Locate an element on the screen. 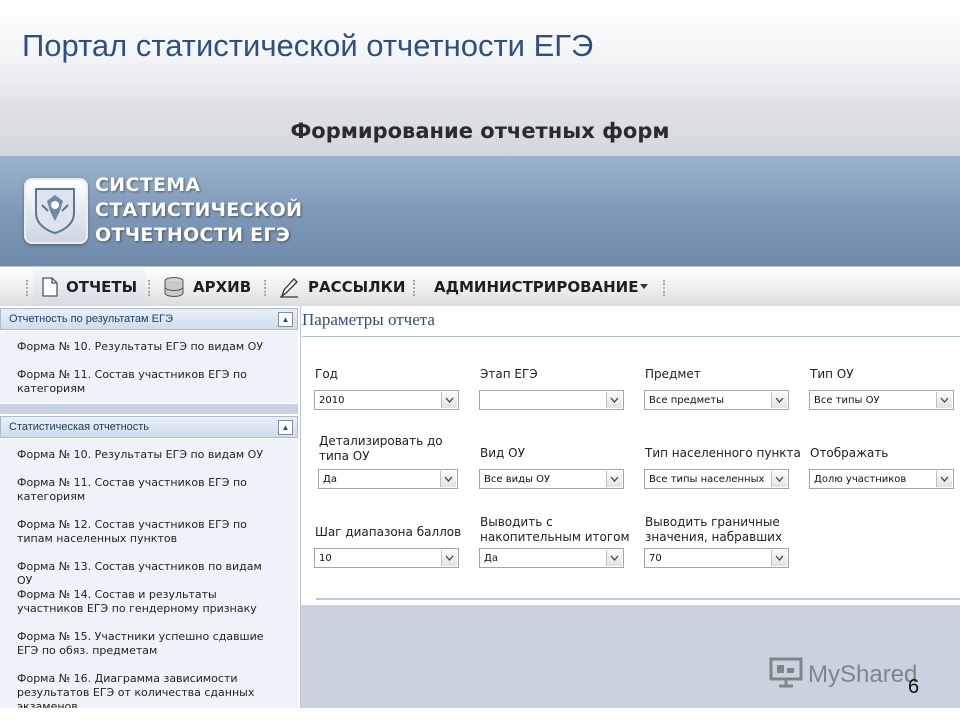 This screenshot has height=720, width=960. field-label-school-type: Тип ОУ is located at coordinates (832, 374).